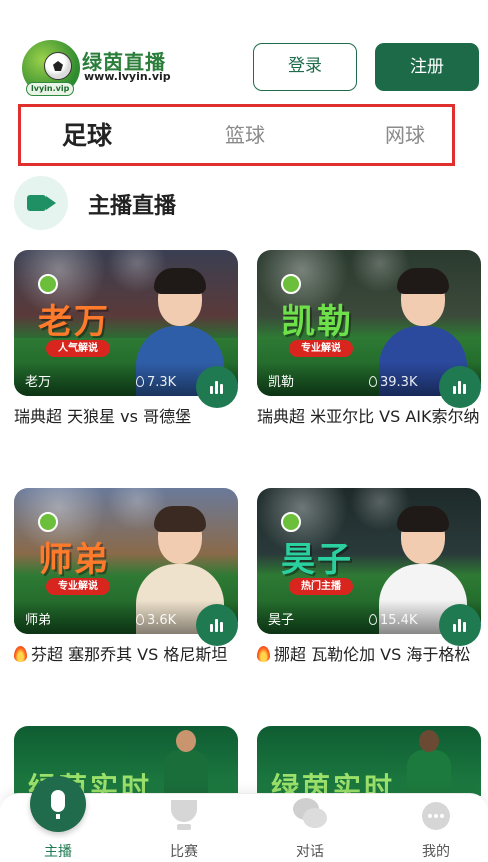 The width and height of the screenshot is (488, 862). Describe the element at coordinates (281, 620) in the screenshot. I see `anchor-name: 昊子` at that location.